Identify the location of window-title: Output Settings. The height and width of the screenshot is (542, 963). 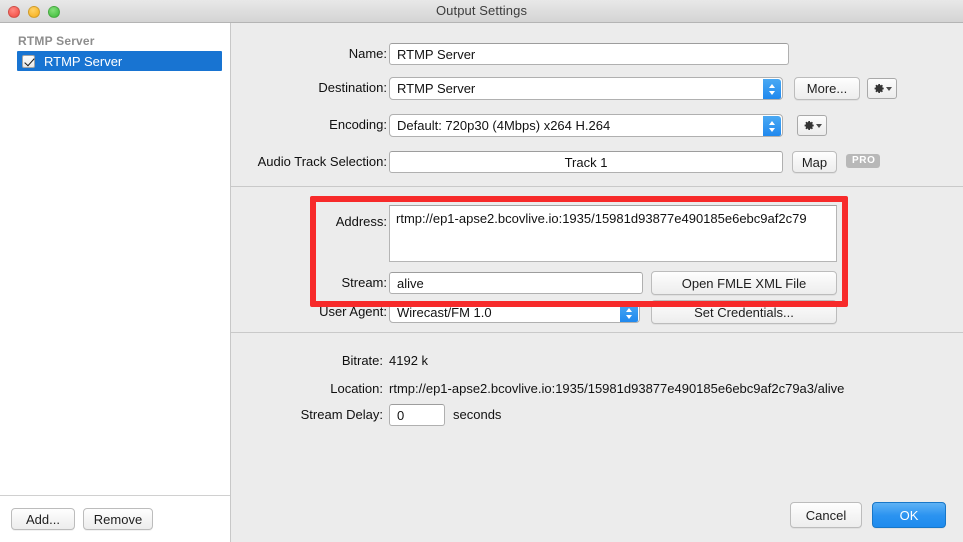
(481, 10).